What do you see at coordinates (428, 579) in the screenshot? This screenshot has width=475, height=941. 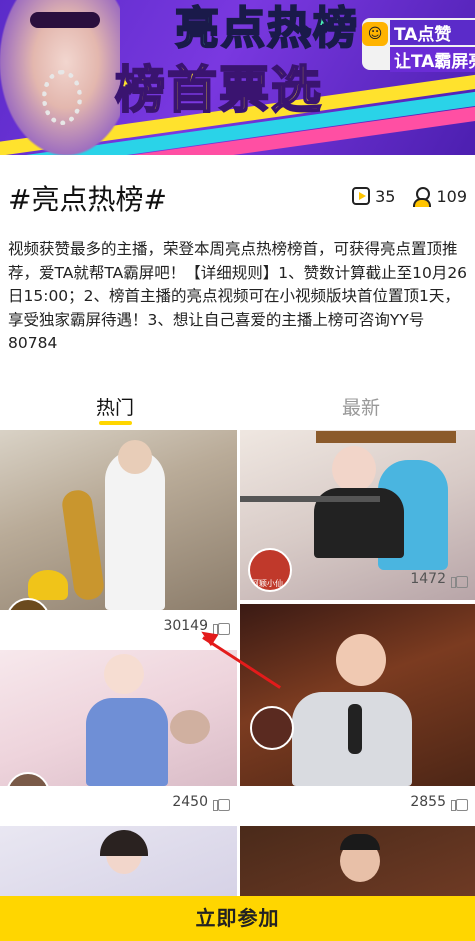 I see `like-count: 1472` at bounding box center [428, 579].